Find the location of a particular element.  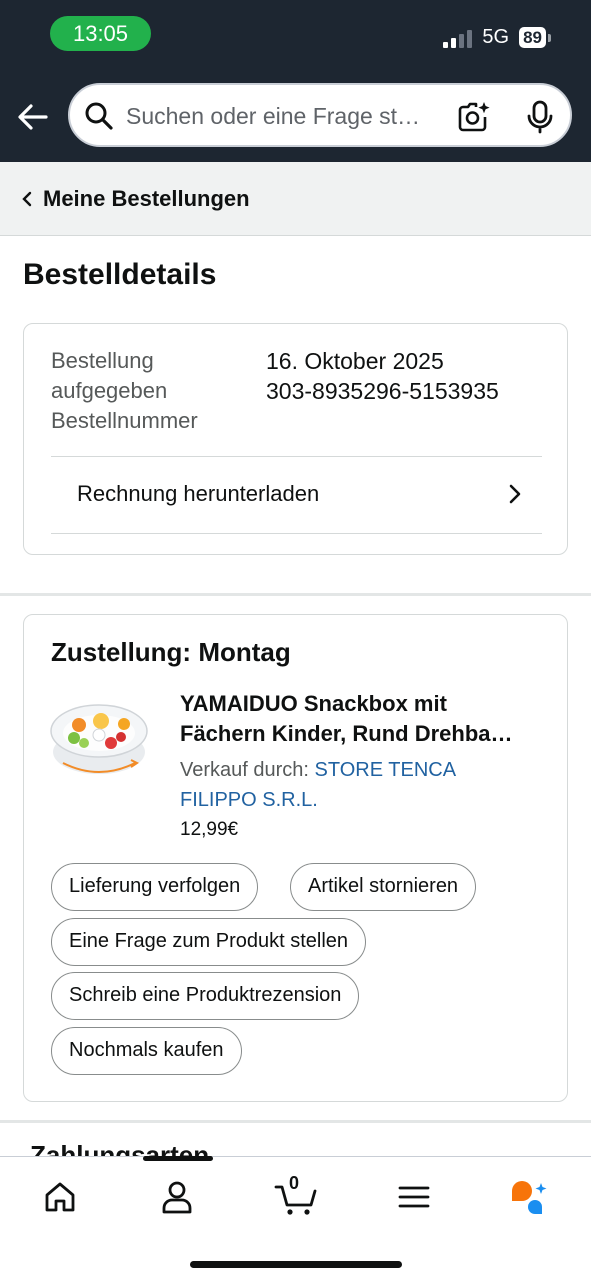

page-title: Bestelldetails is located at coordinates (120, 274).